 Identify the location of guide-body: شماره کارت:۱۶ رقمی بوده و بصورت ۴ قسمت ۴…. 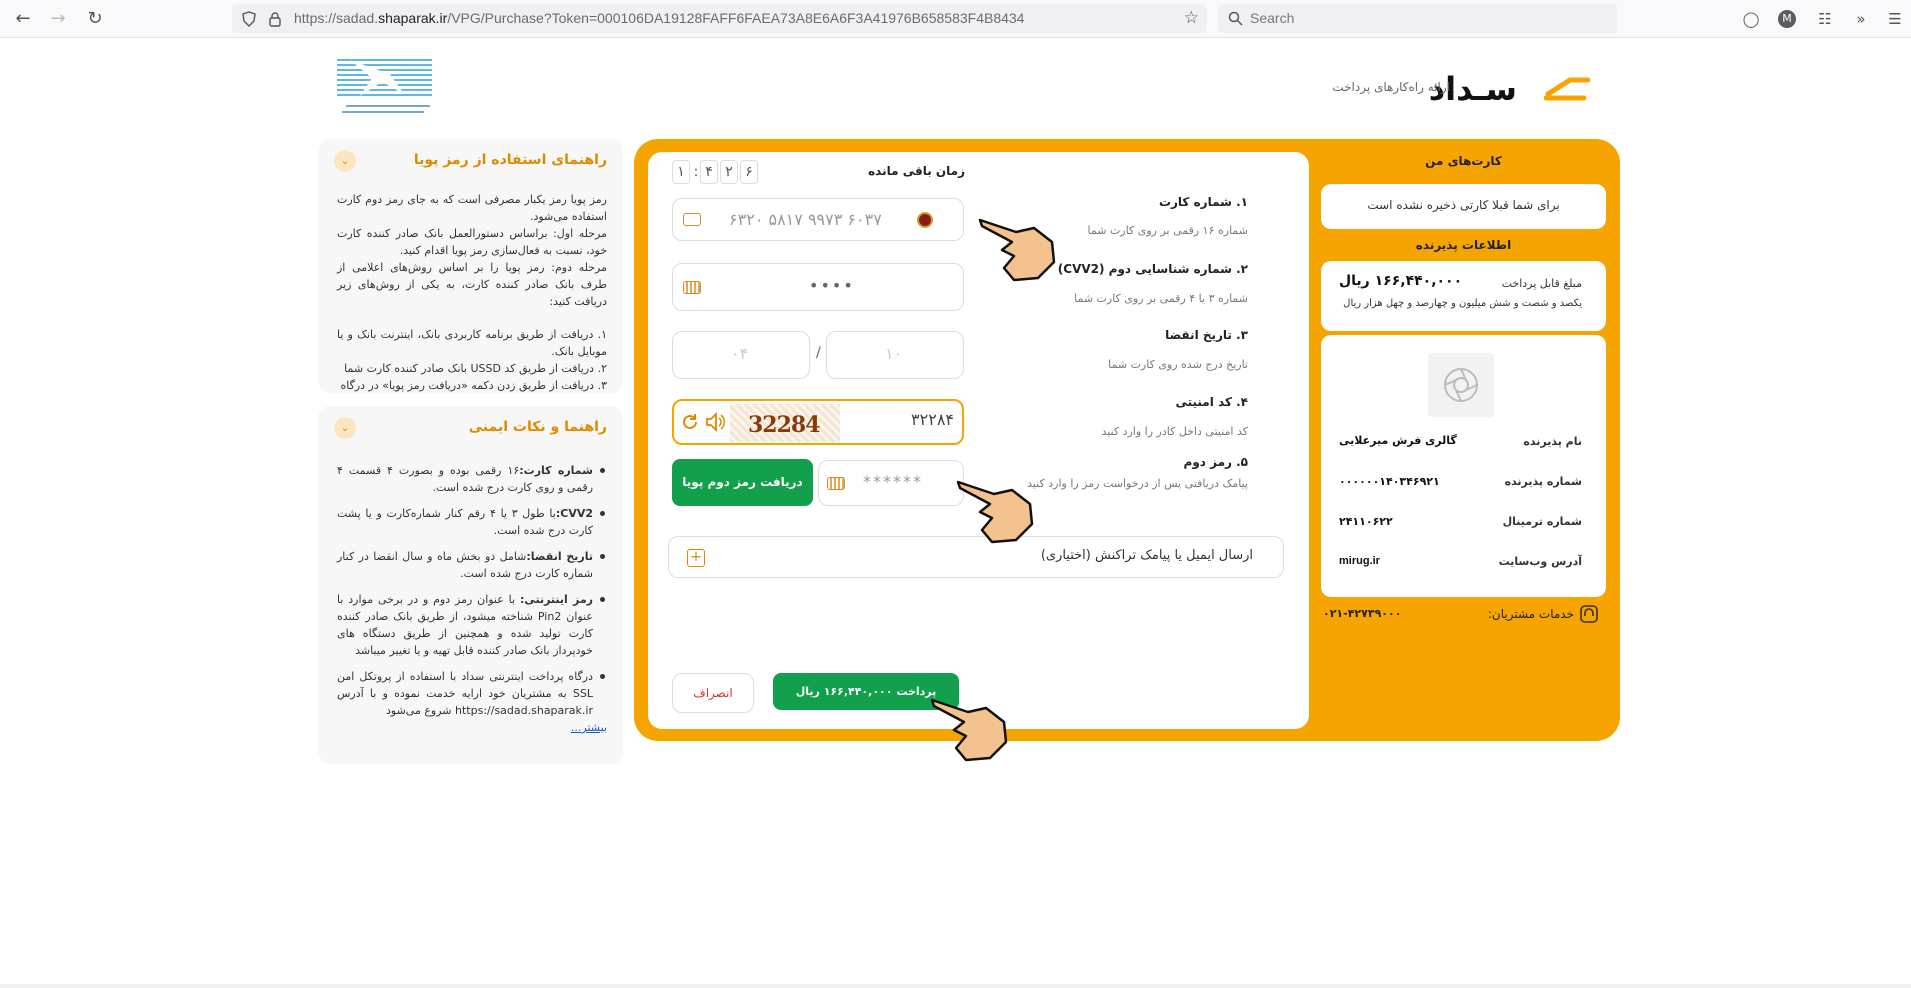
(472, 599).